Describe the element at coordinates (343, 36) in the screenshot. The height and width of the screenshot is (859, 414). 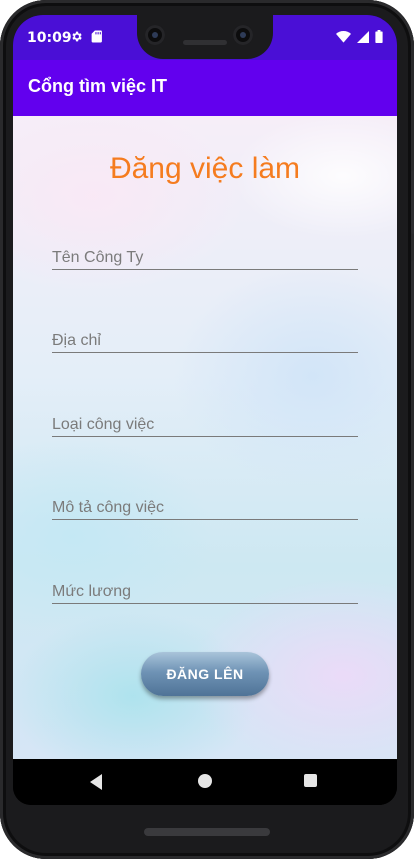
I see `wifi-icon` at that location.